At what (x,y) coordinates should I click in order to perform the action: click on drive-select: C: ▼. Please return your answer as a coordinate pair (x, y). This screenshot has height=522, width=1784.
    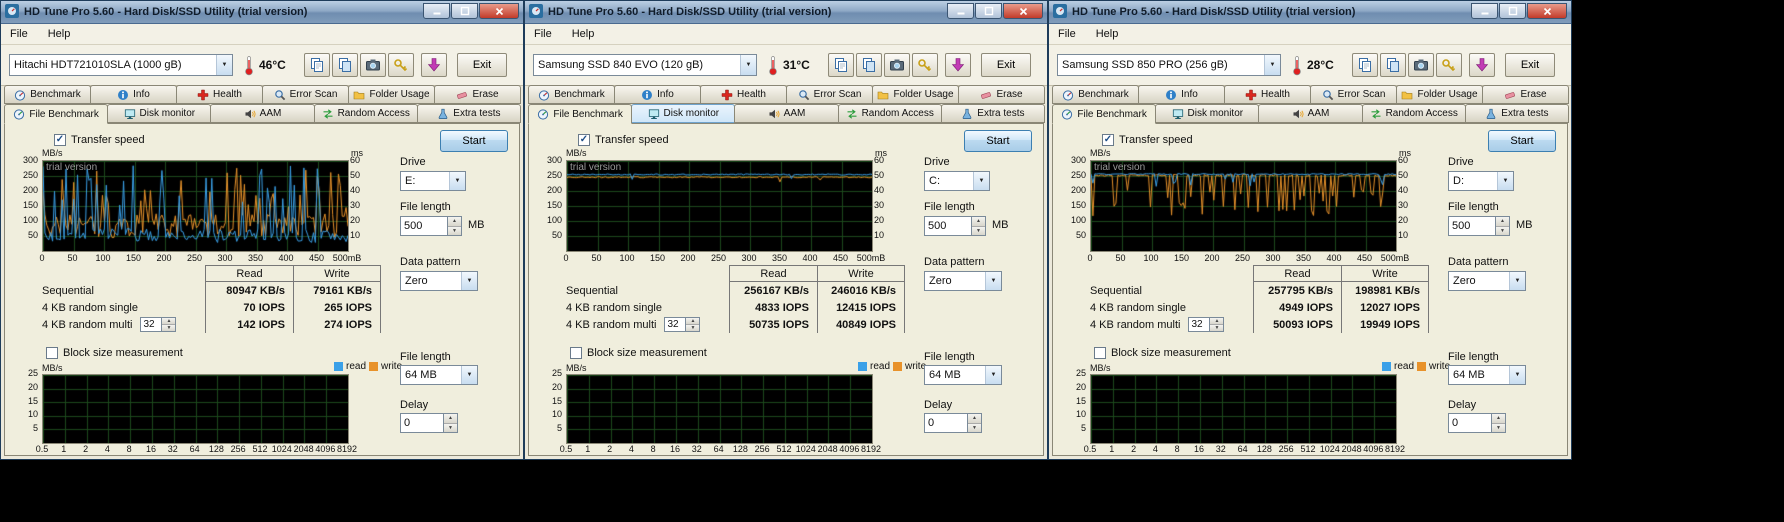
    Looking at the image, I should click on (957, 181).